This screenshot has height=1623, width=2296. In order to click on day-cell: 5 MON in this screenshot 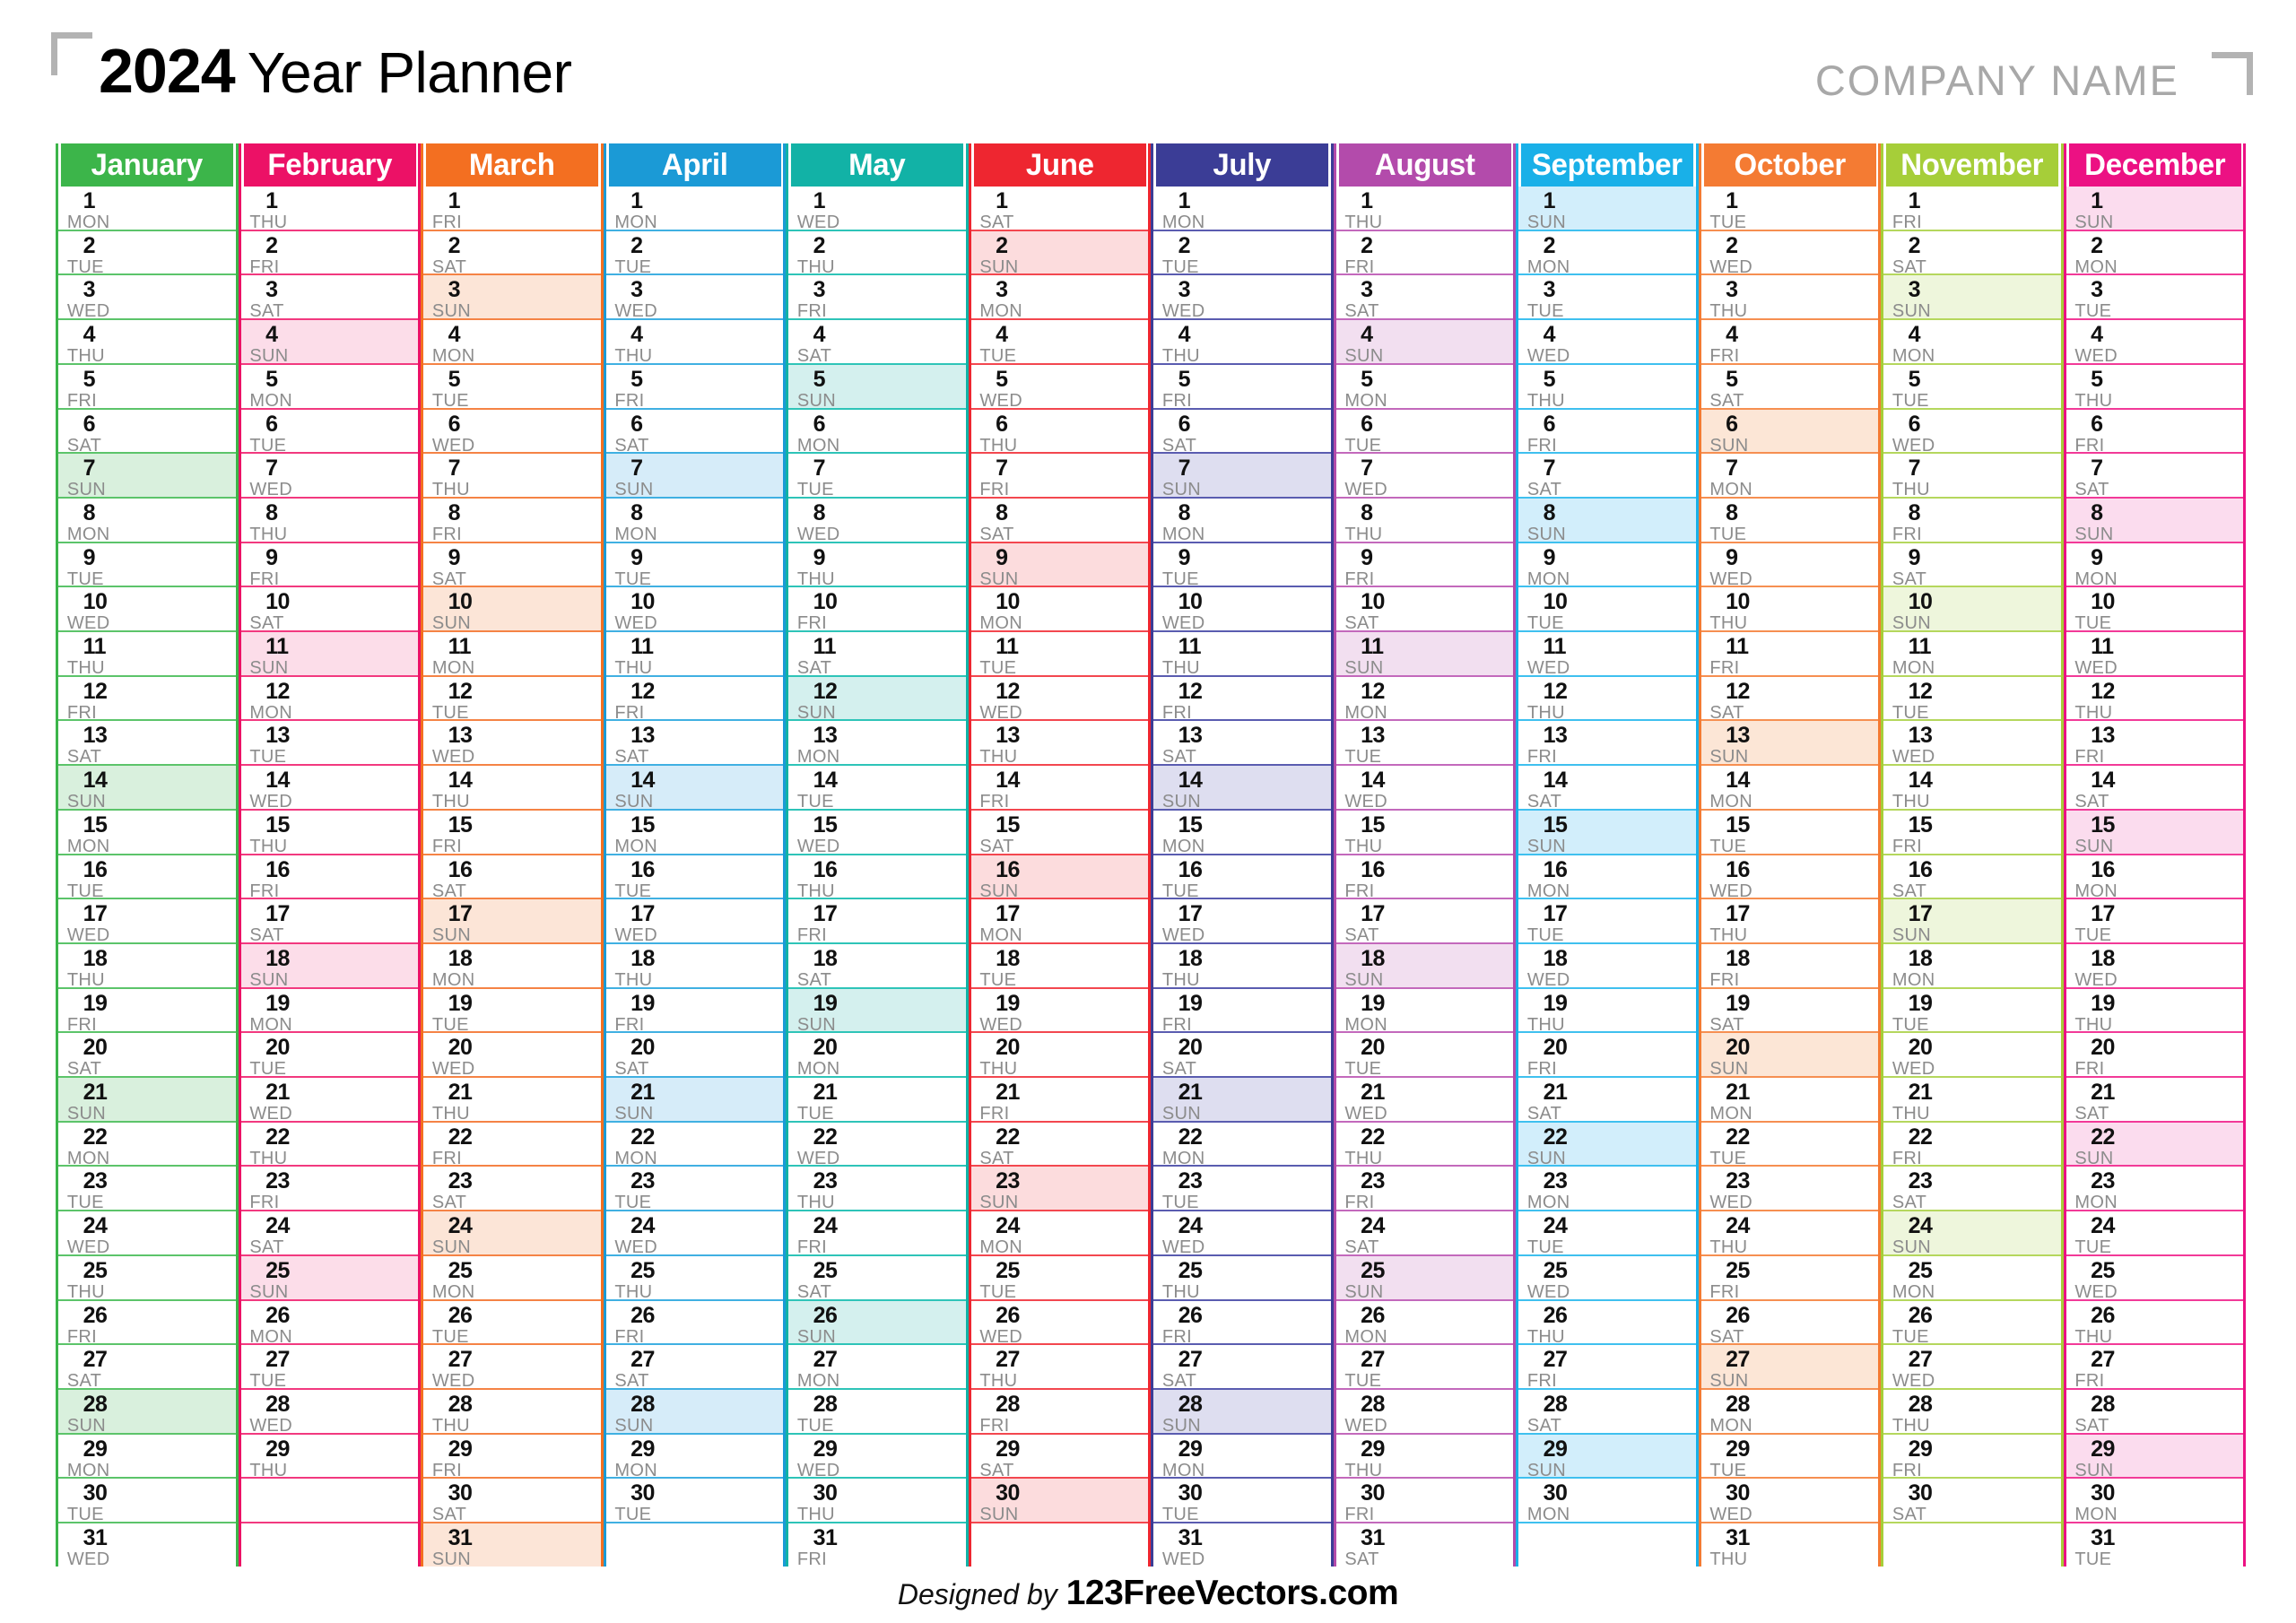, I will do `click(1424, 387)`.